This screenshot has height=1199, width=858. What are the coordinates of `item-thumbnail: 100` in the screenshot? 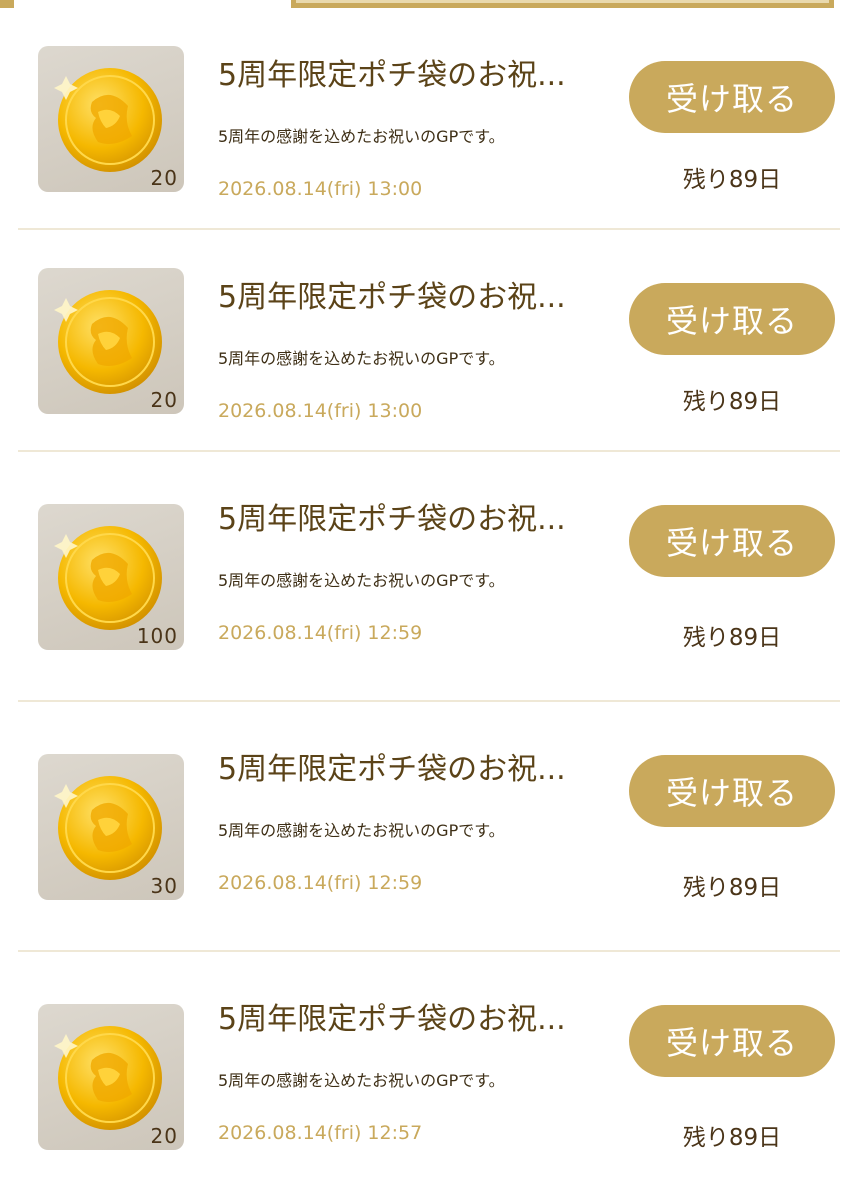 It's located at (111, 577).